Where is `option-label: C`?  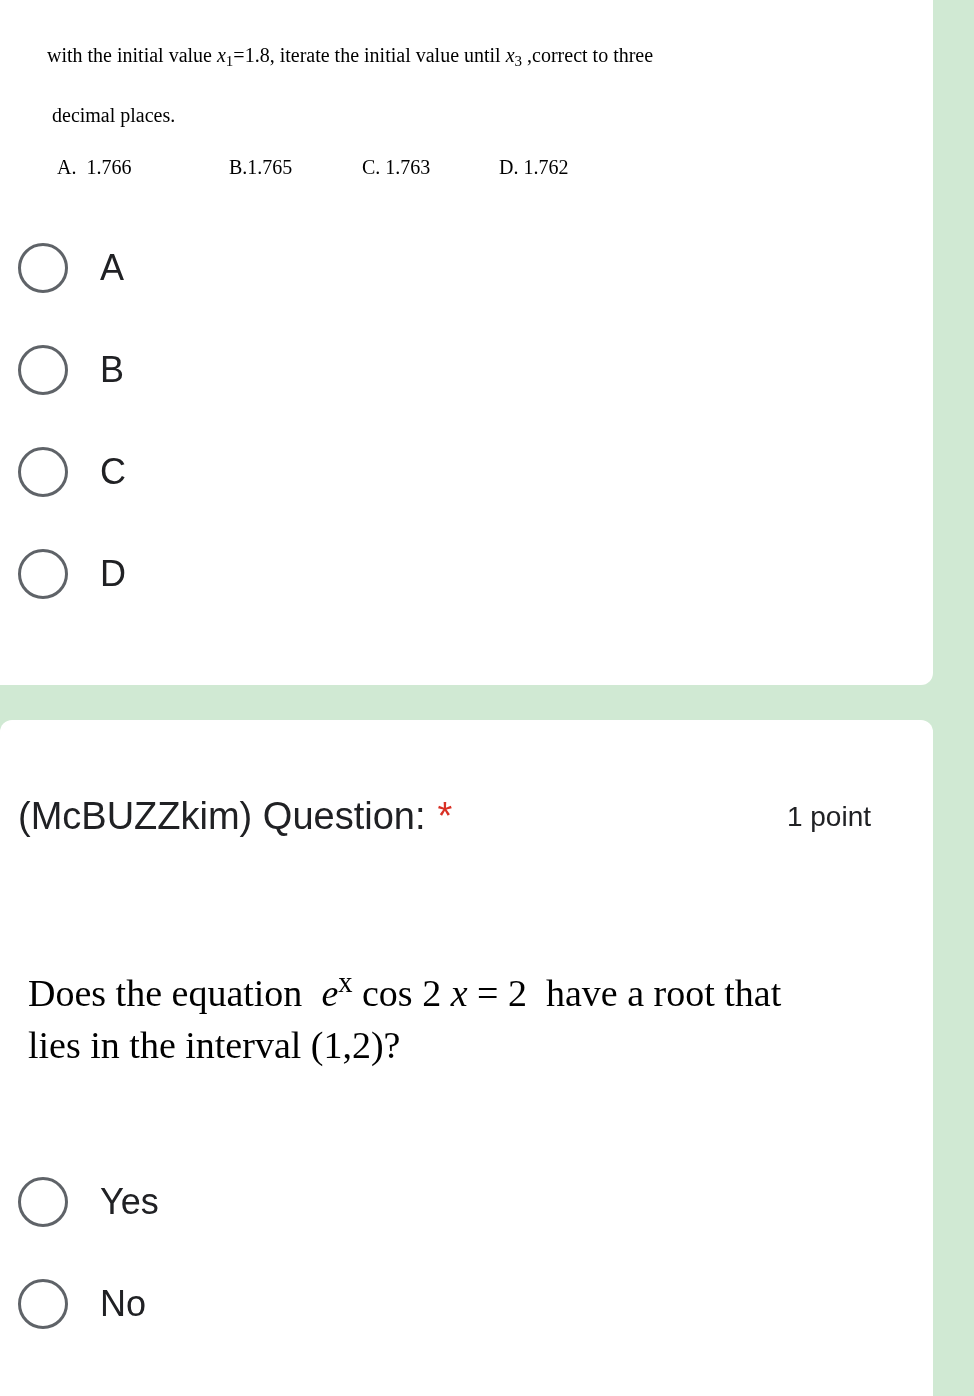 option-label: C is located at coordinates (113, 472).